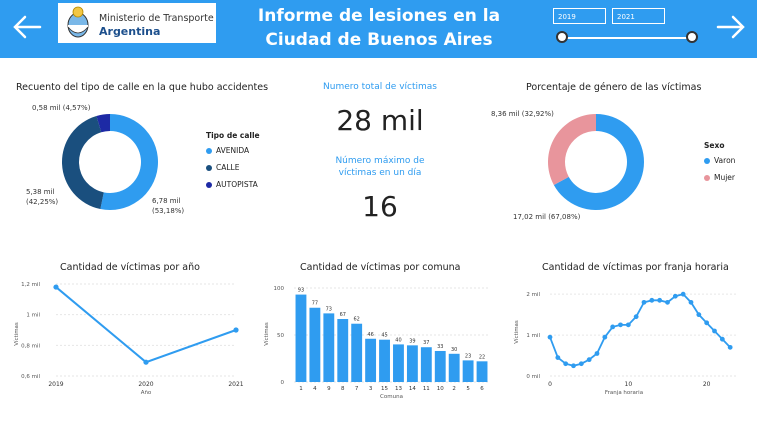 Image resolution: width=757 pixels, height=421 pixels. Describe the element at coordinates (30, 285) in the screenshot. I see `y-tick-label: 1,2 mil` at that location.